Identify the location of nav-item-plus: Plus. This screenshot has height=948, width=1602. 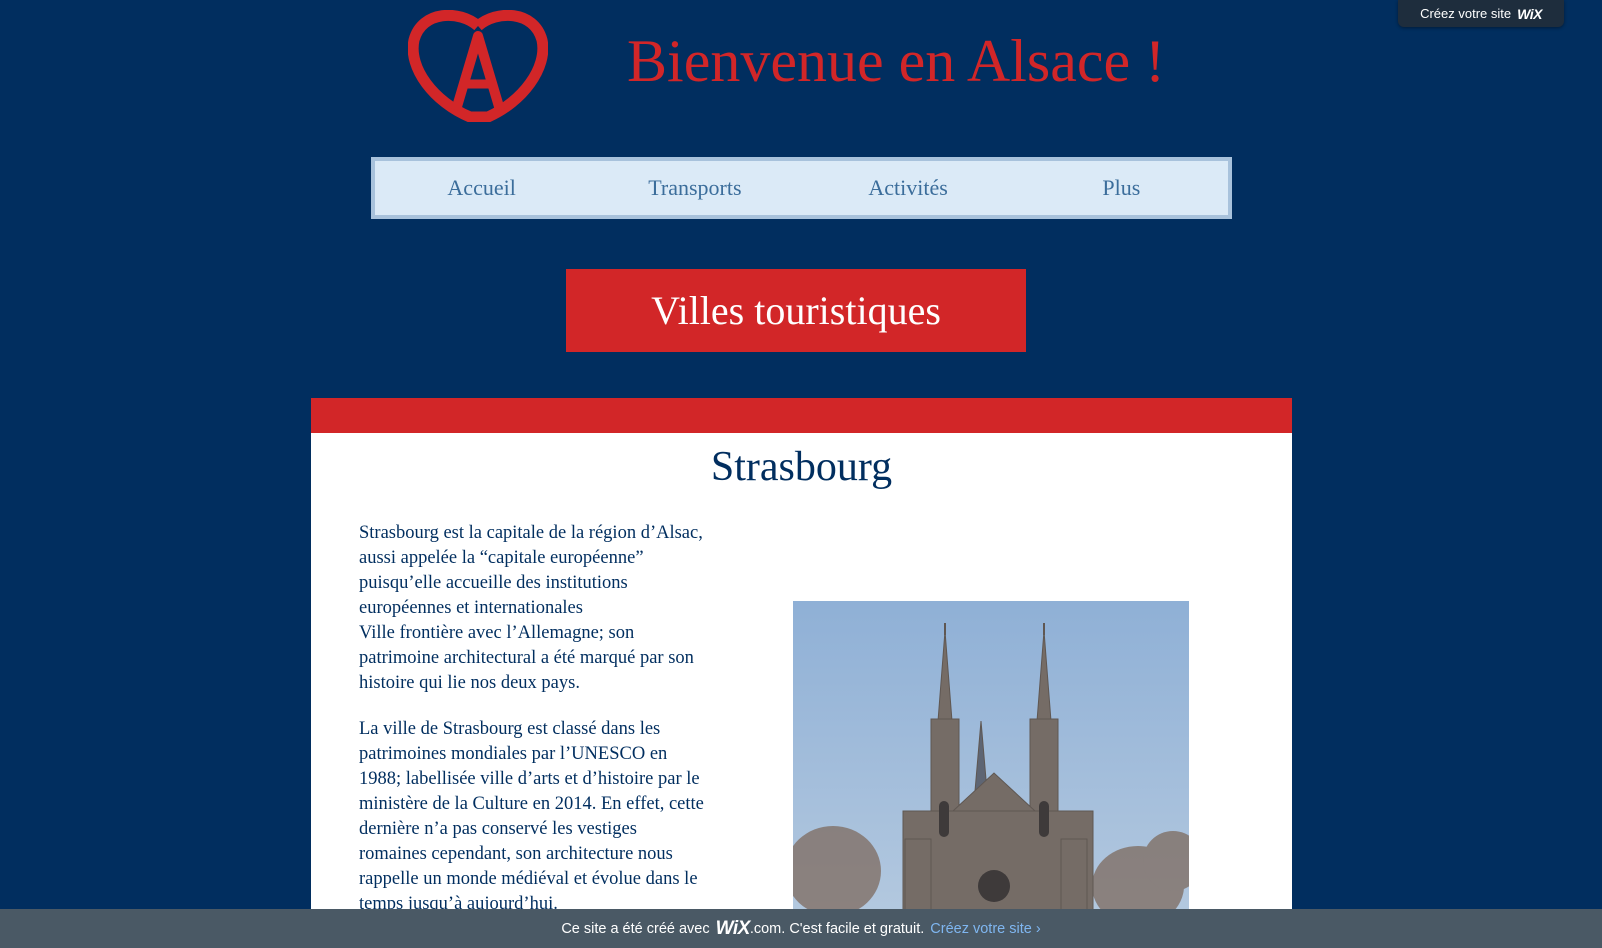
(1121, 188).